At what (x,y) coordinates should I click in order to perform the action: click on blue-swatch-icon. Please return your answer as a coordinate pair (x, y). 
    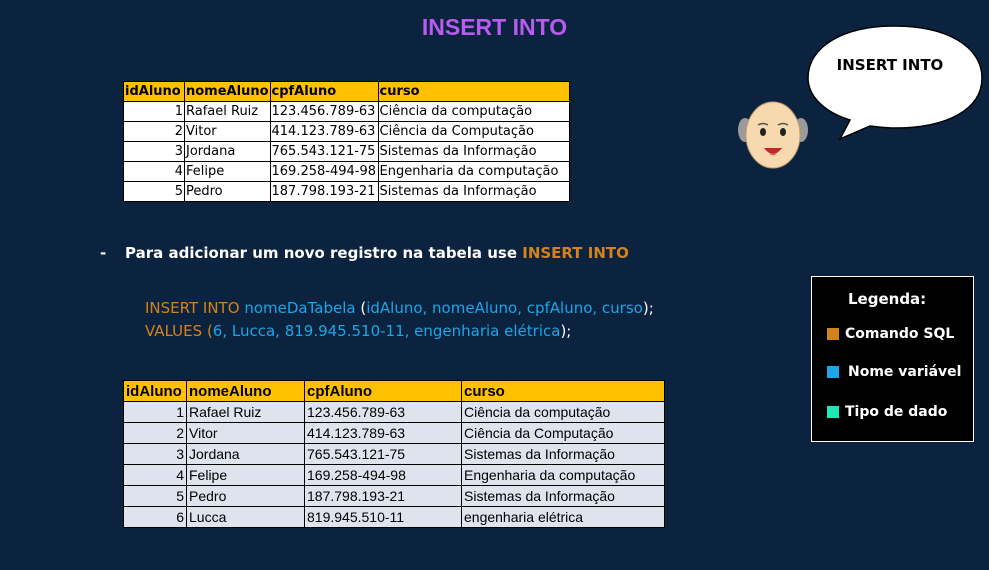
    Looking at the image, I should click on (833, 372).